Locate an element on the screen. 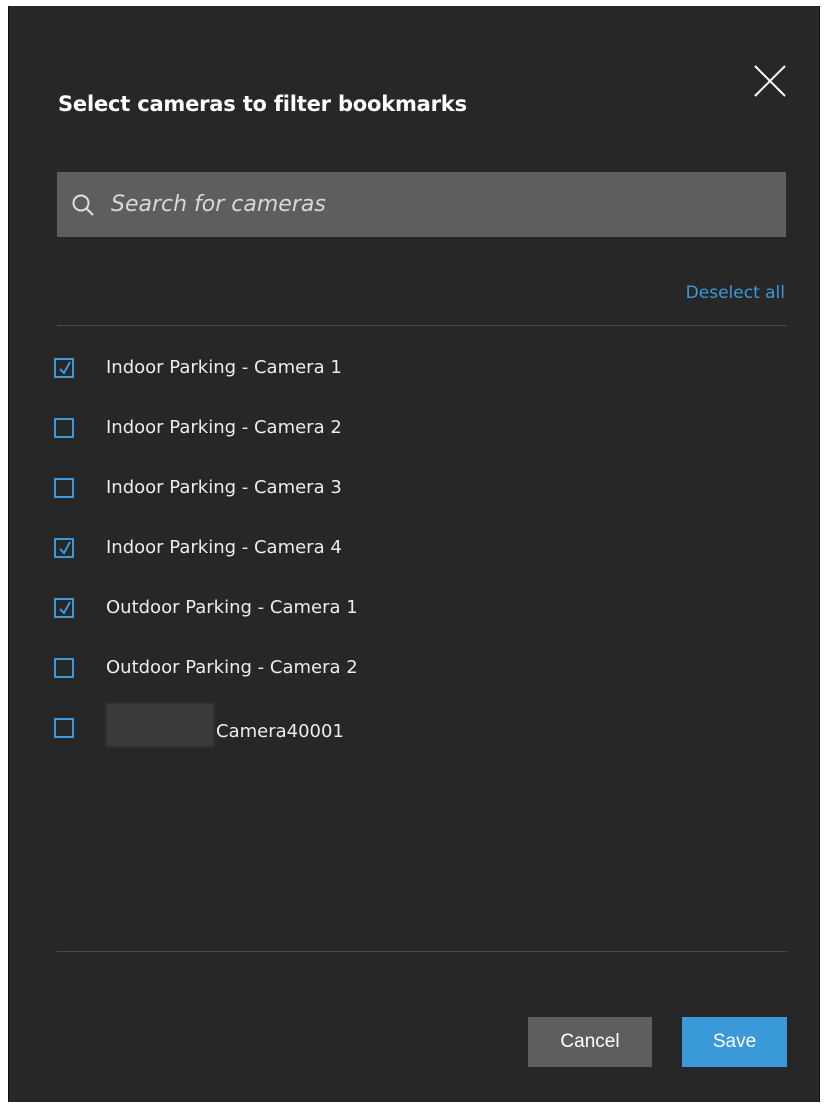 The width and height of the screenshot is (827, 1109). camera-row-outdoor-1: Outdoor Parking - Camera 1 is located at coordinates (418, 604).